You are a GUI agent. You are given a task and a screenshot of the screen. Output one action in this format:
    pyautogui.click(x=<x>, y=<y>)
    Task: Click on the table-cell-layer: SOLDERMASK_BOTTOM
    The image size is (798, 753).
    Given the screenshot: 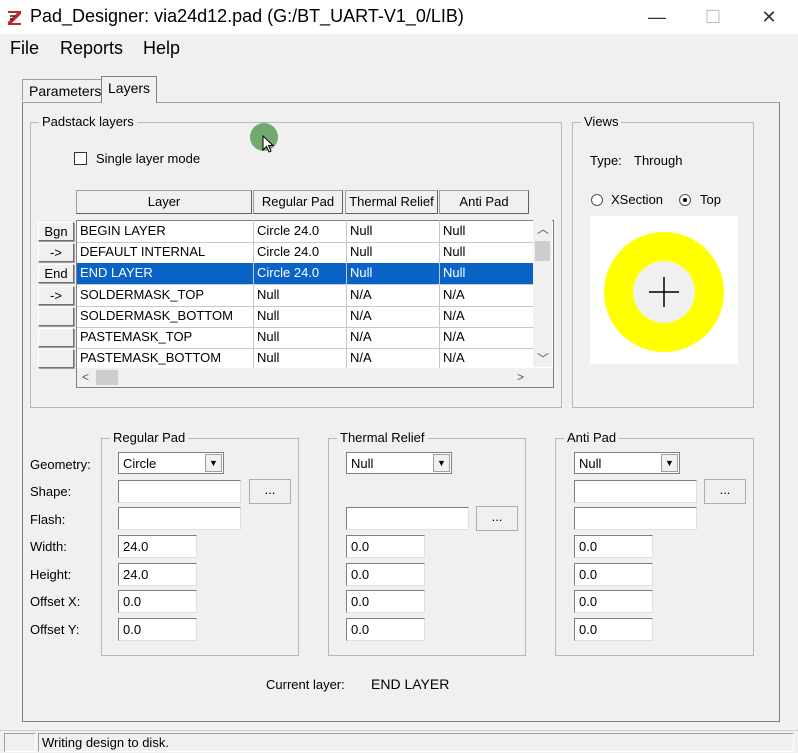 What is the action you would take?
    pyautogui.click(x=156, y=315)
    